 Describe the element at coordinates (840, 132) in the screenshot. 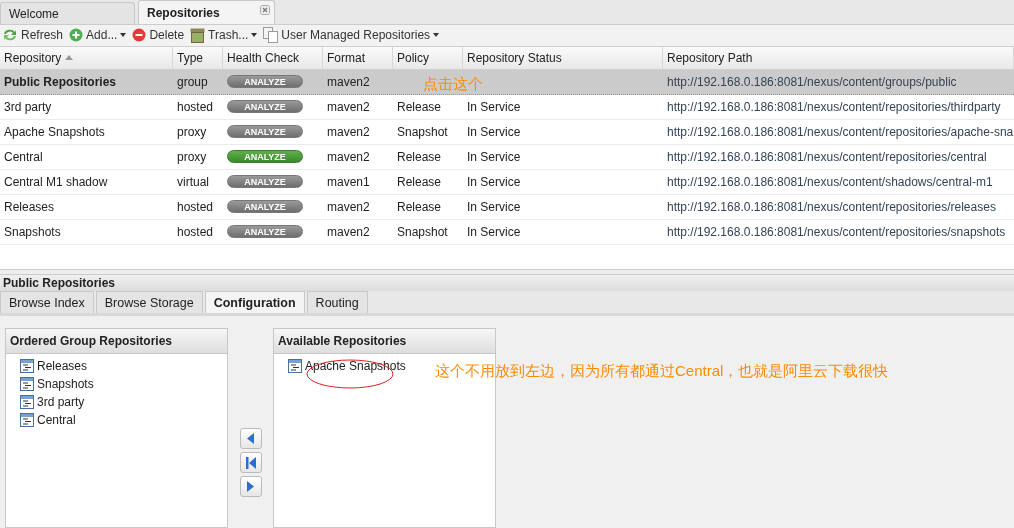

I see `table-cell-text: http://192.168.0.186:8081/nexus/content/repositories/apache-sna` at that location.